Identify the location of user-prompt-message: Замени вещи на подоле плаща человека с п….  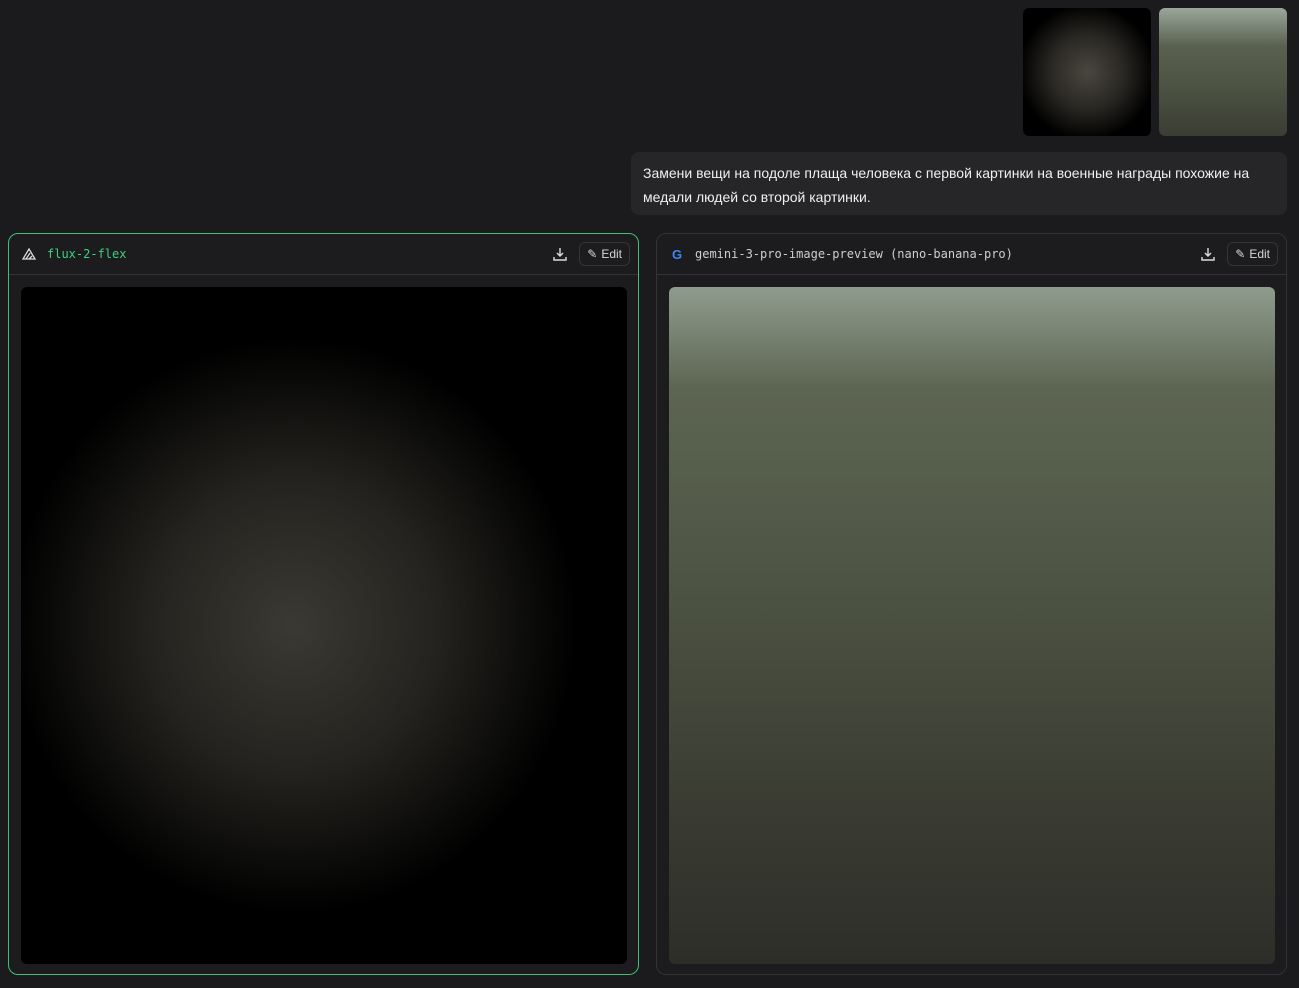
(959, 183).